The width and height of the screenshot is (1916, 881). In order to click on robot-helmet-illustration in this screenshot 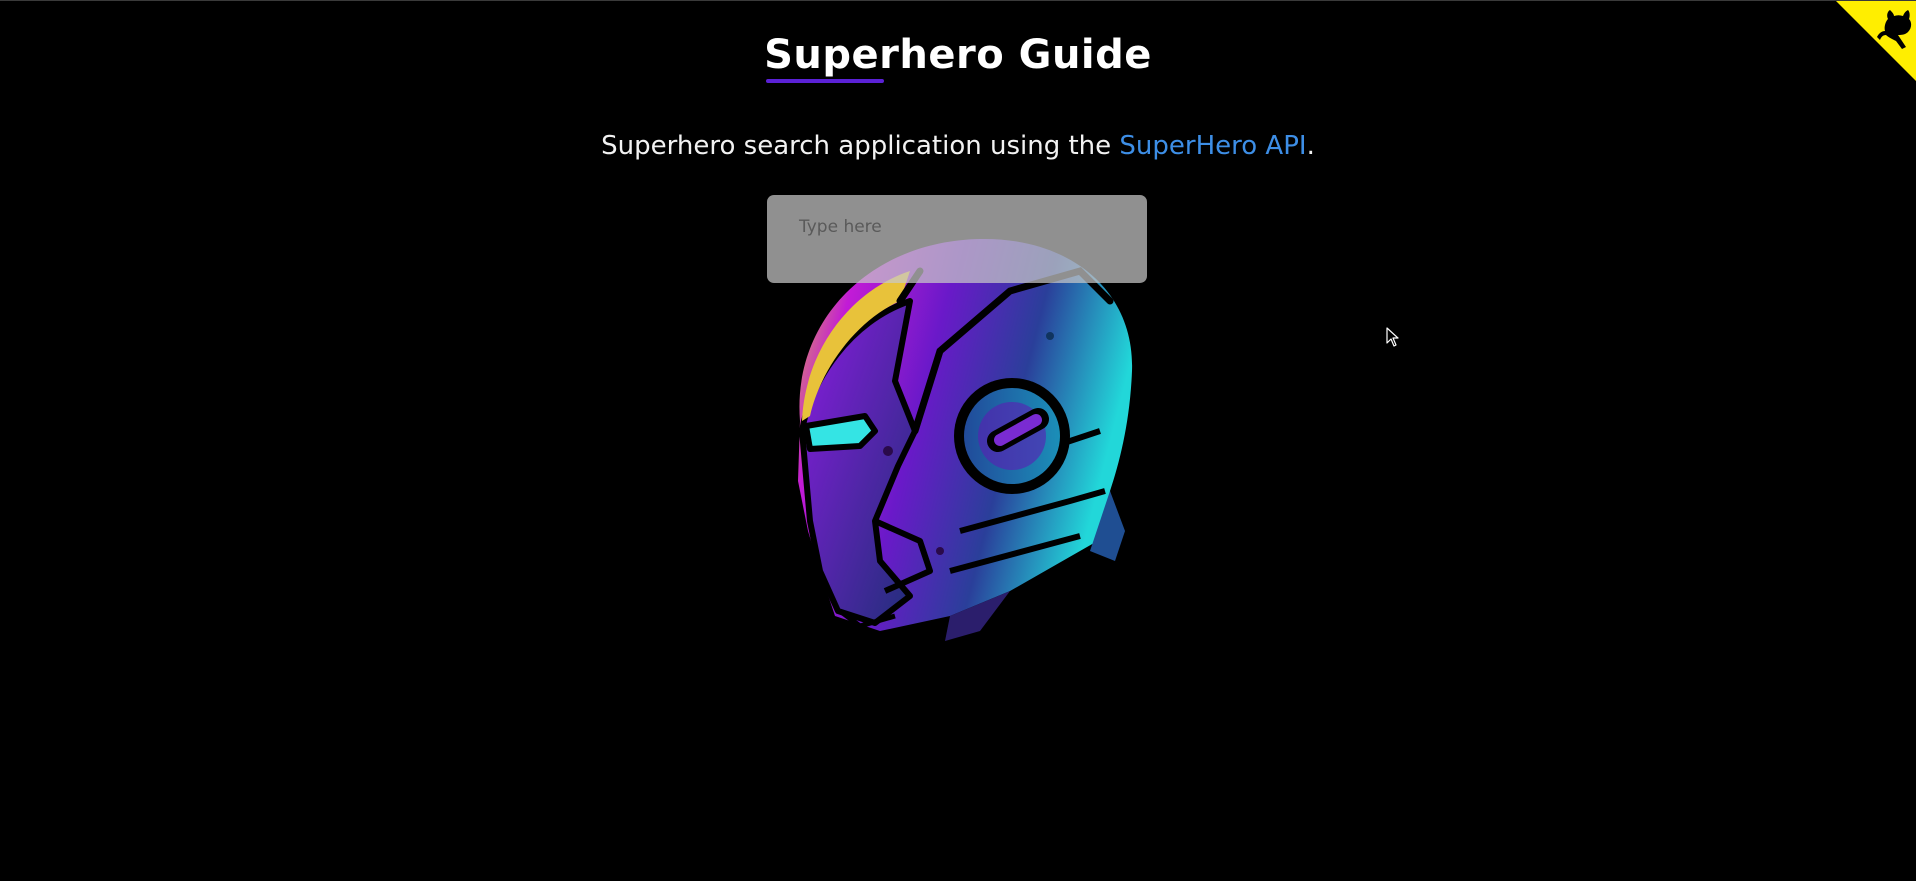, I will do `click(965, 439)`.